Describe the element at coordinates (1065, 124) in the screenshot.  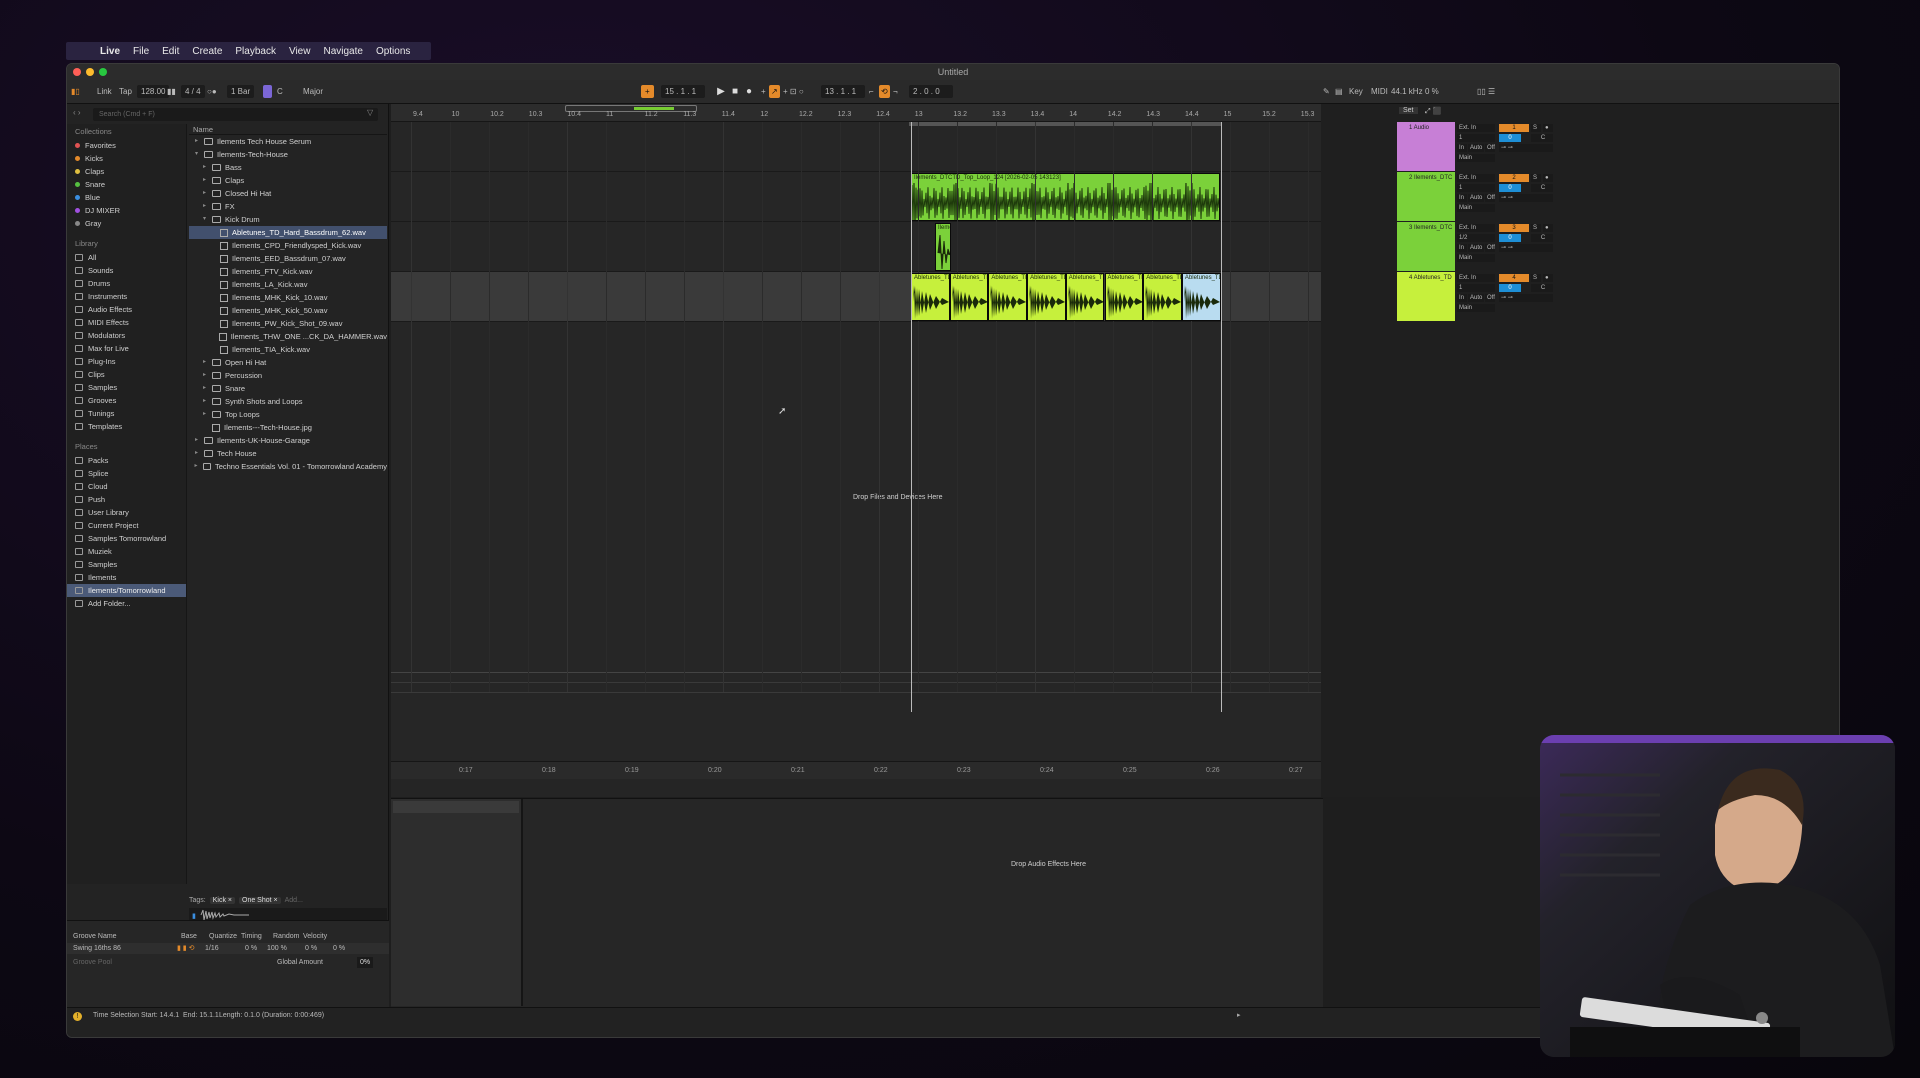
I see `loop-brace` at that location.